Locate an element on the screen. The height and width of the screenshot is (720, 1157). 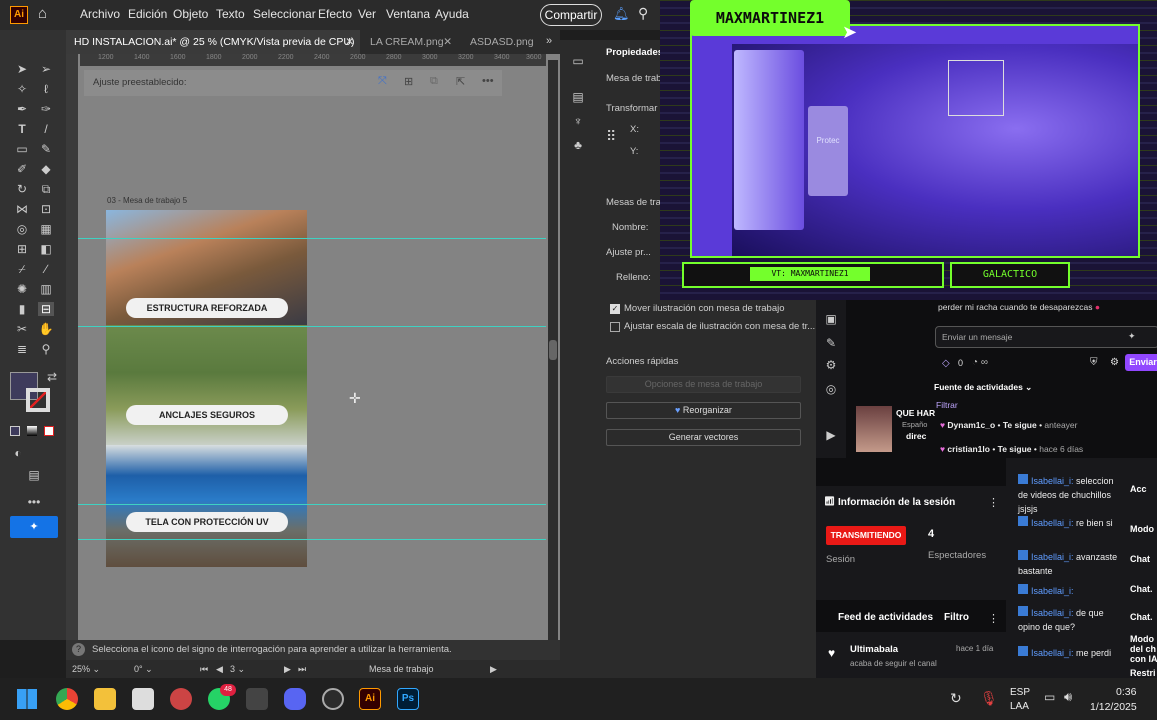
graph-tool-icon: ▥ is located at coordinates (46, 289).